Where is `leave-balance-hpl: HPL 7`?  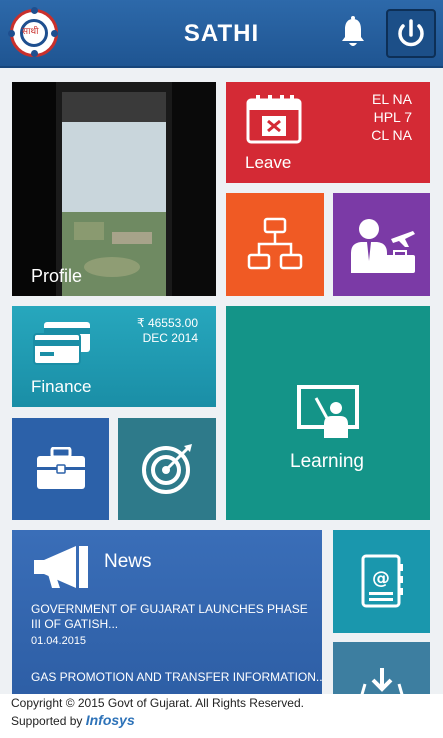 leave-balance-hpl: HPL 7 is located at coordinates (392, 117).